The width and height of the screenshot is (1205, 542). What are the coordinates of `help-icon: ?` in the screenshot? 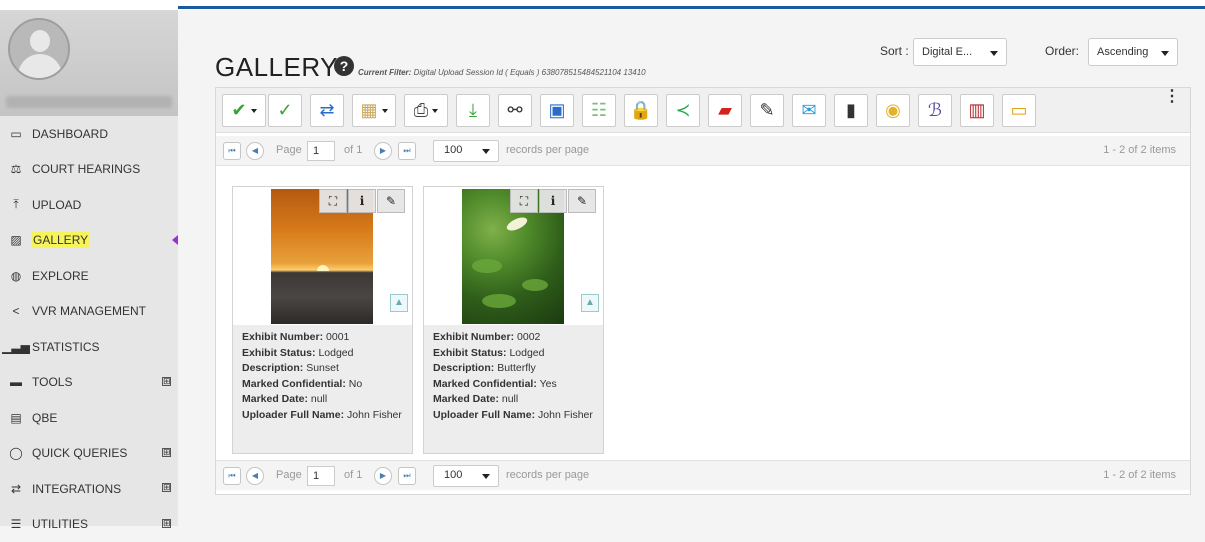 It's located at (344, 66).